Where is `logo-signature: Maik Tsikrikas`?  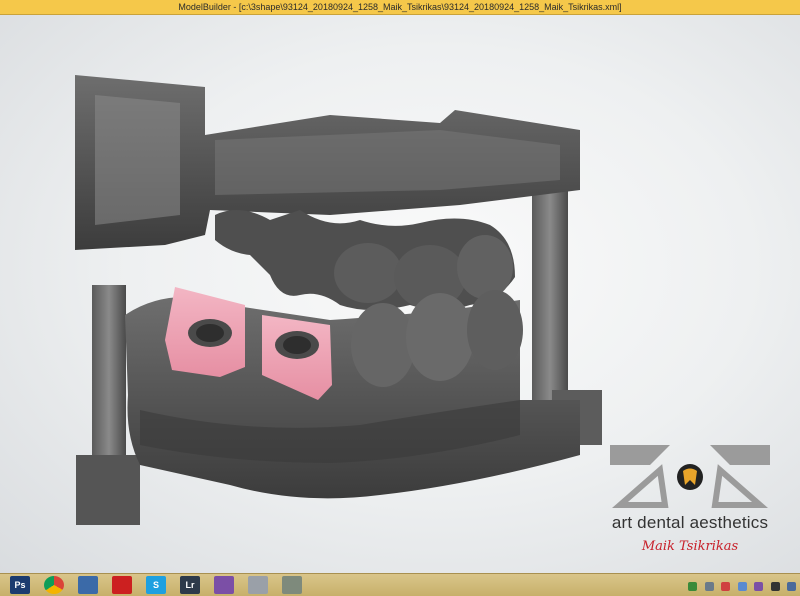 logo-signature: Maik Tsikrikas is located at coordinates (690, 546).